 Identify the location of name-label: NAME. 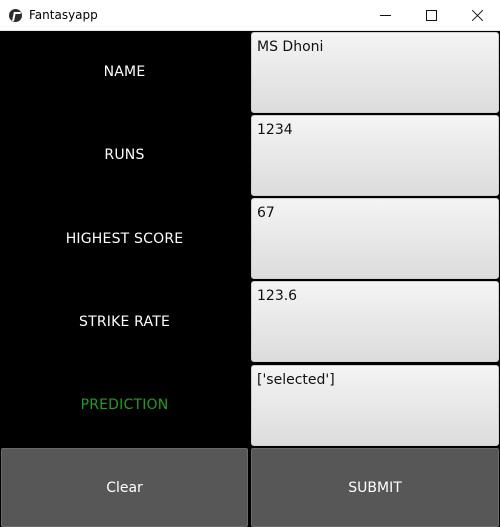
(124, 72).